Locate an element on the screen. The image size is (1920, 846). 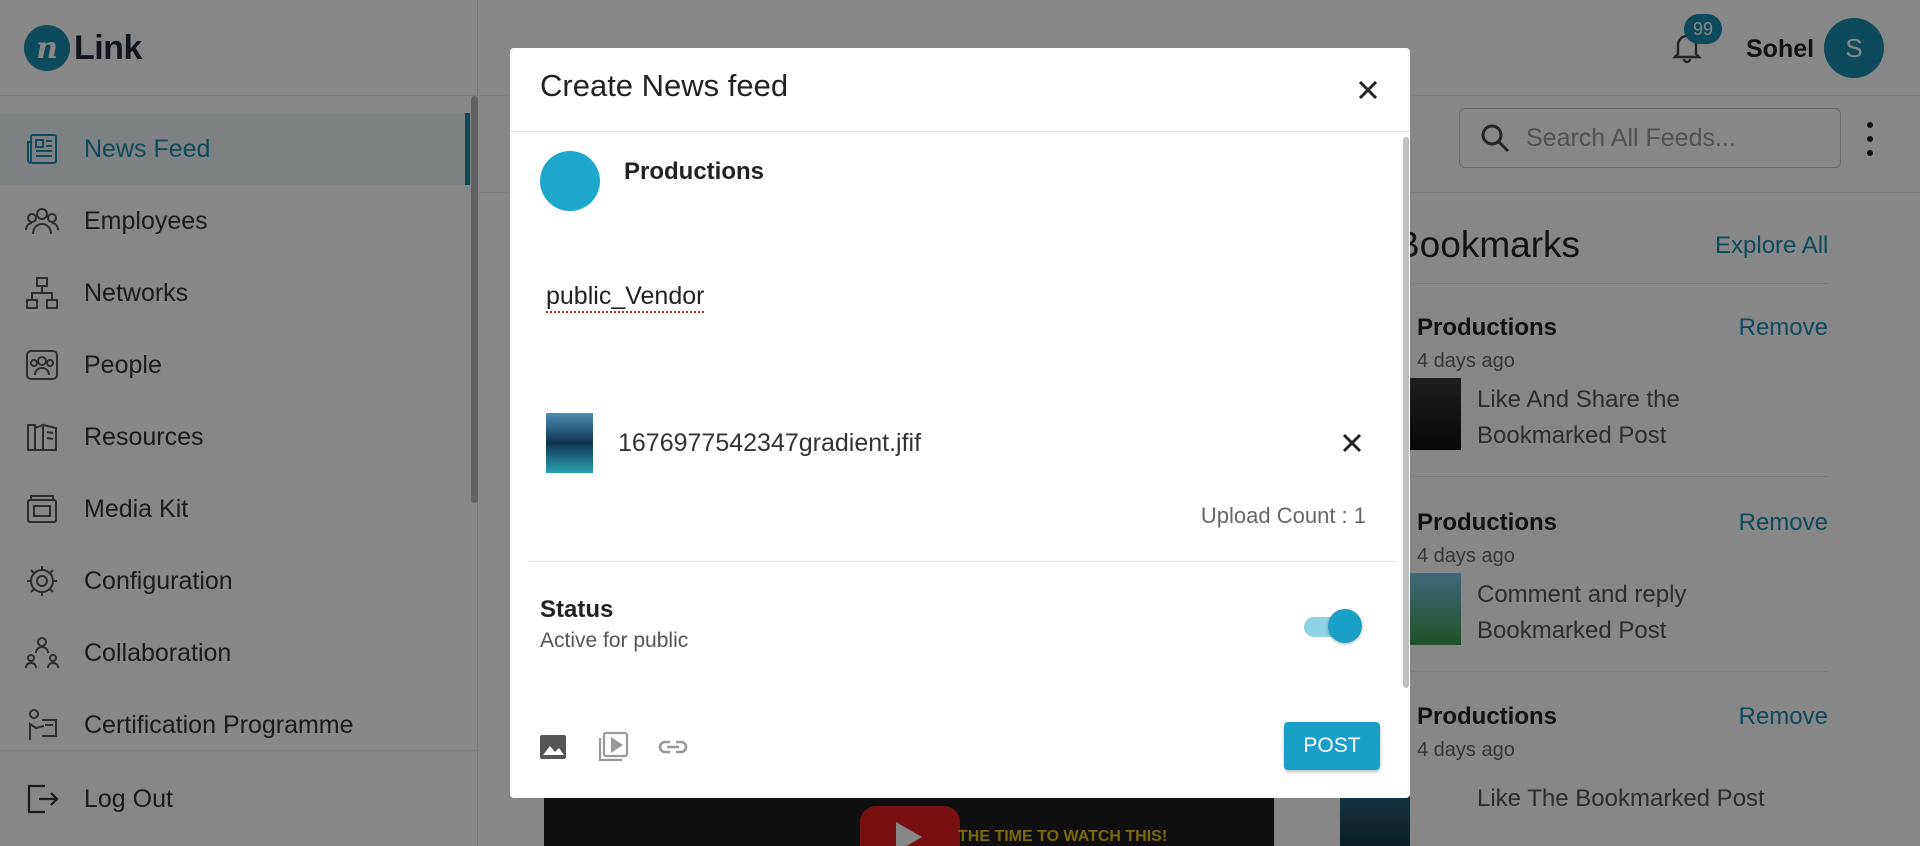
video-icon is located at coordinates (613, 747).